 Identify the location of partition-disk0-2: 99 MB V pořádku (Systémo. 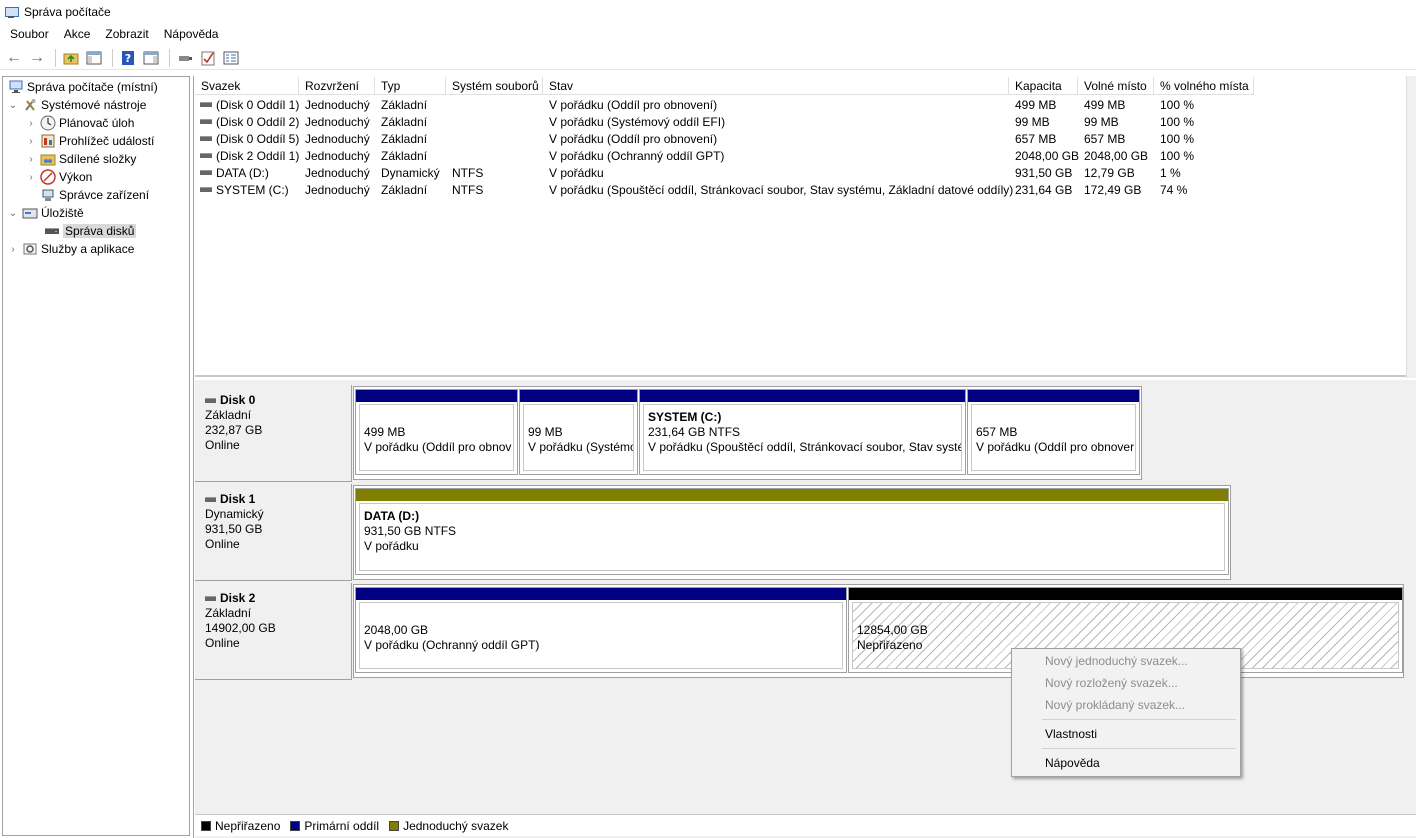
(578, 432).